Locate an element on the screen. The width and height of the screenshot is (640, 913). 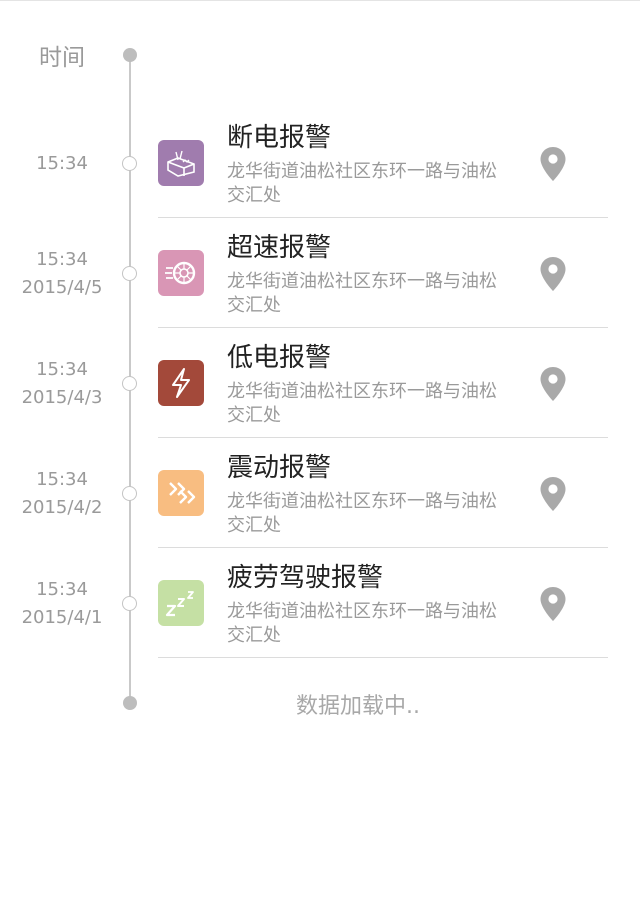
alarm-title: 超速报警 is located at coordinates (279, 248).